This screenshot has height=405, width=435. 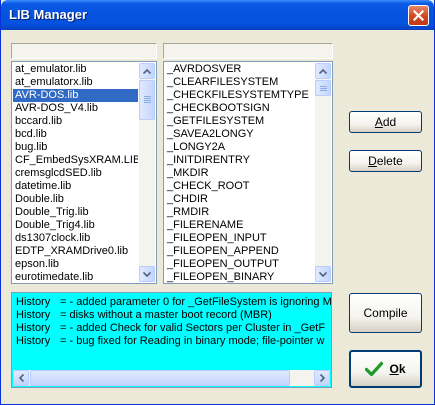 What do you see at coordinates (239, 186) in the screenshot?
I see `routine-list-item: _CHECK_ROOT` at bounding box center [239, 186].